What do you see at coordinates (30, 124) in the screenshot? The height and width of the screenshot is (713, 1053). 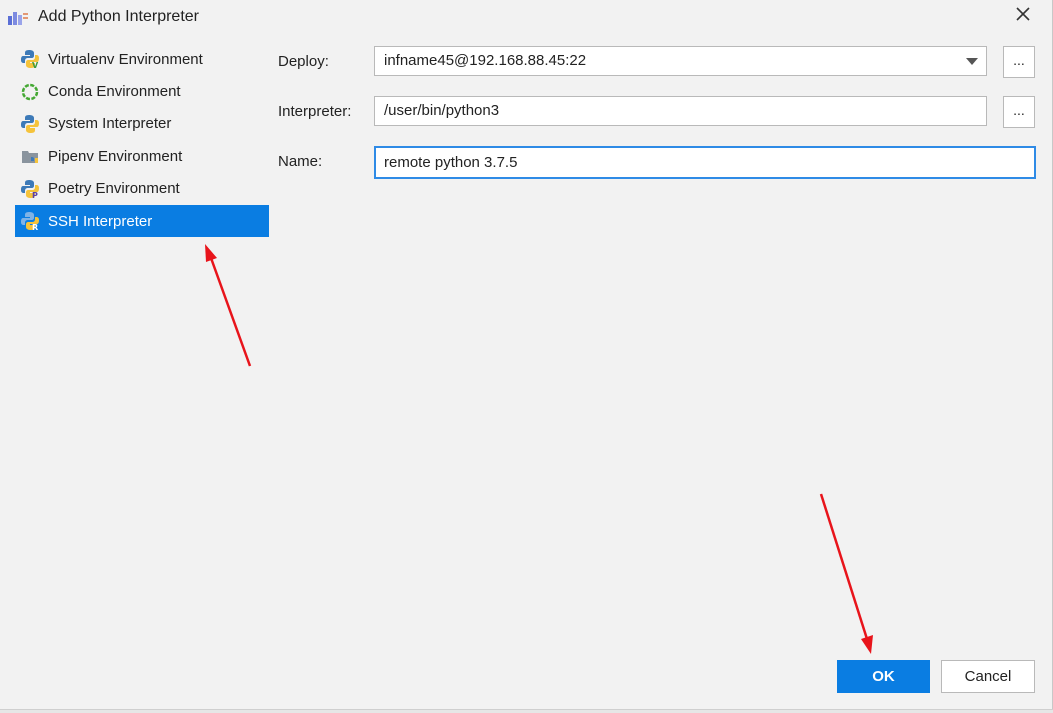 I see `python-icon` at bounding box center [30, 124].